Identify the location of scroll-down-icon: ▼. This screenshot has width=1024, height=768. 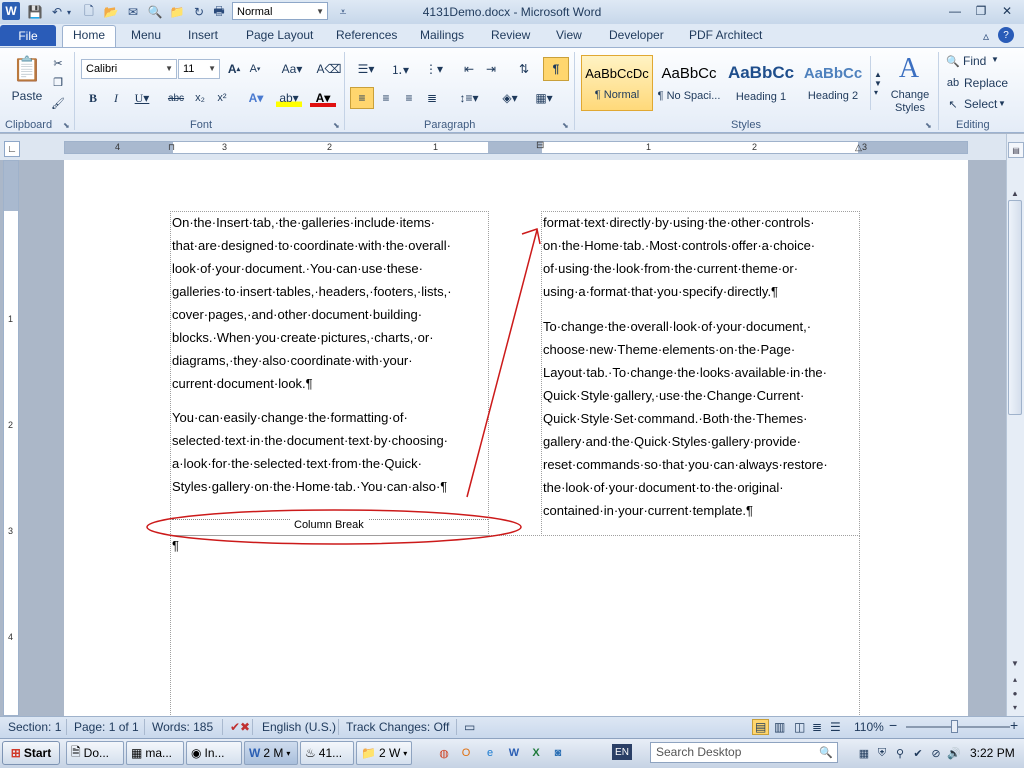
(1015, 663).